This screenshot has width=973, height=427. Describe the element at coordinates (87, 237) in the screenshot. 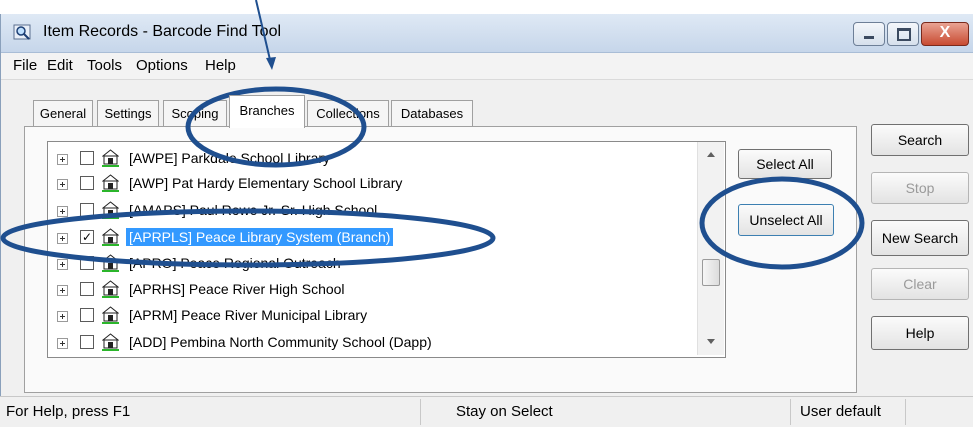

I see `branch-checkbox-checked: ✓` at that location.